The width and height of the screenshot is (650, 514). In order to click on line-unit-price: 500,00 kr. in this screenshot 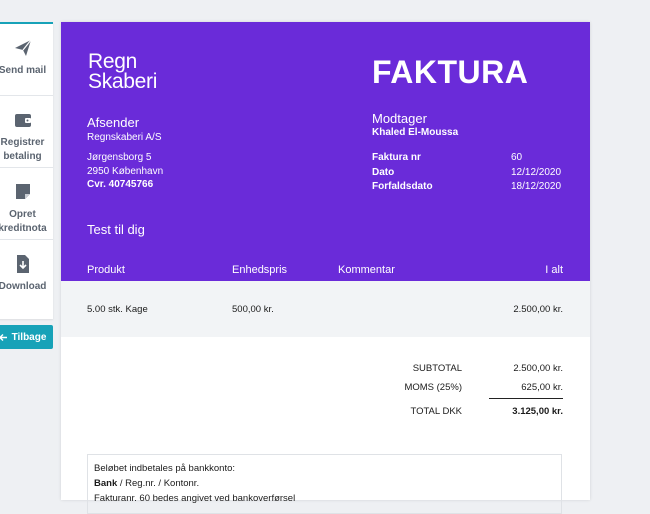, I will do `click(253, 309)`.